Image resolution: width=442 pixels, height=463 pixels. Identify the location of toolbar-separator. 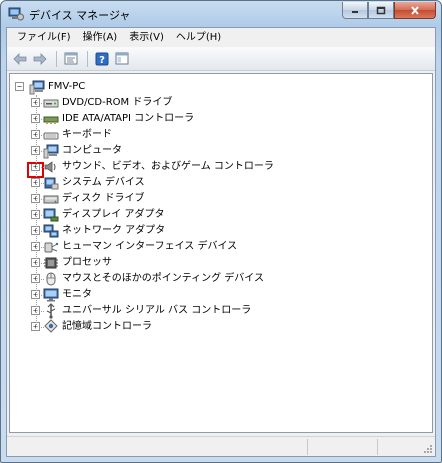
(56, 58).